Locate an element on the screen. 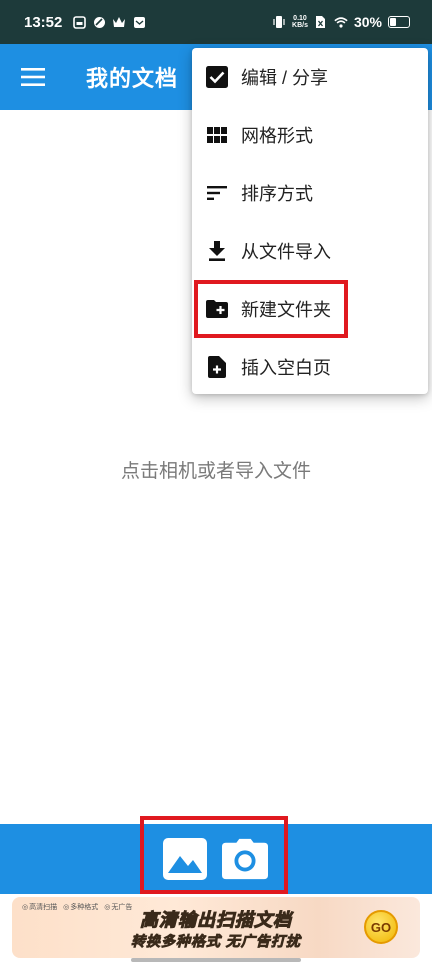 This screenshot has height=964, width=432. image-icon is located at coordinates (185, 859).